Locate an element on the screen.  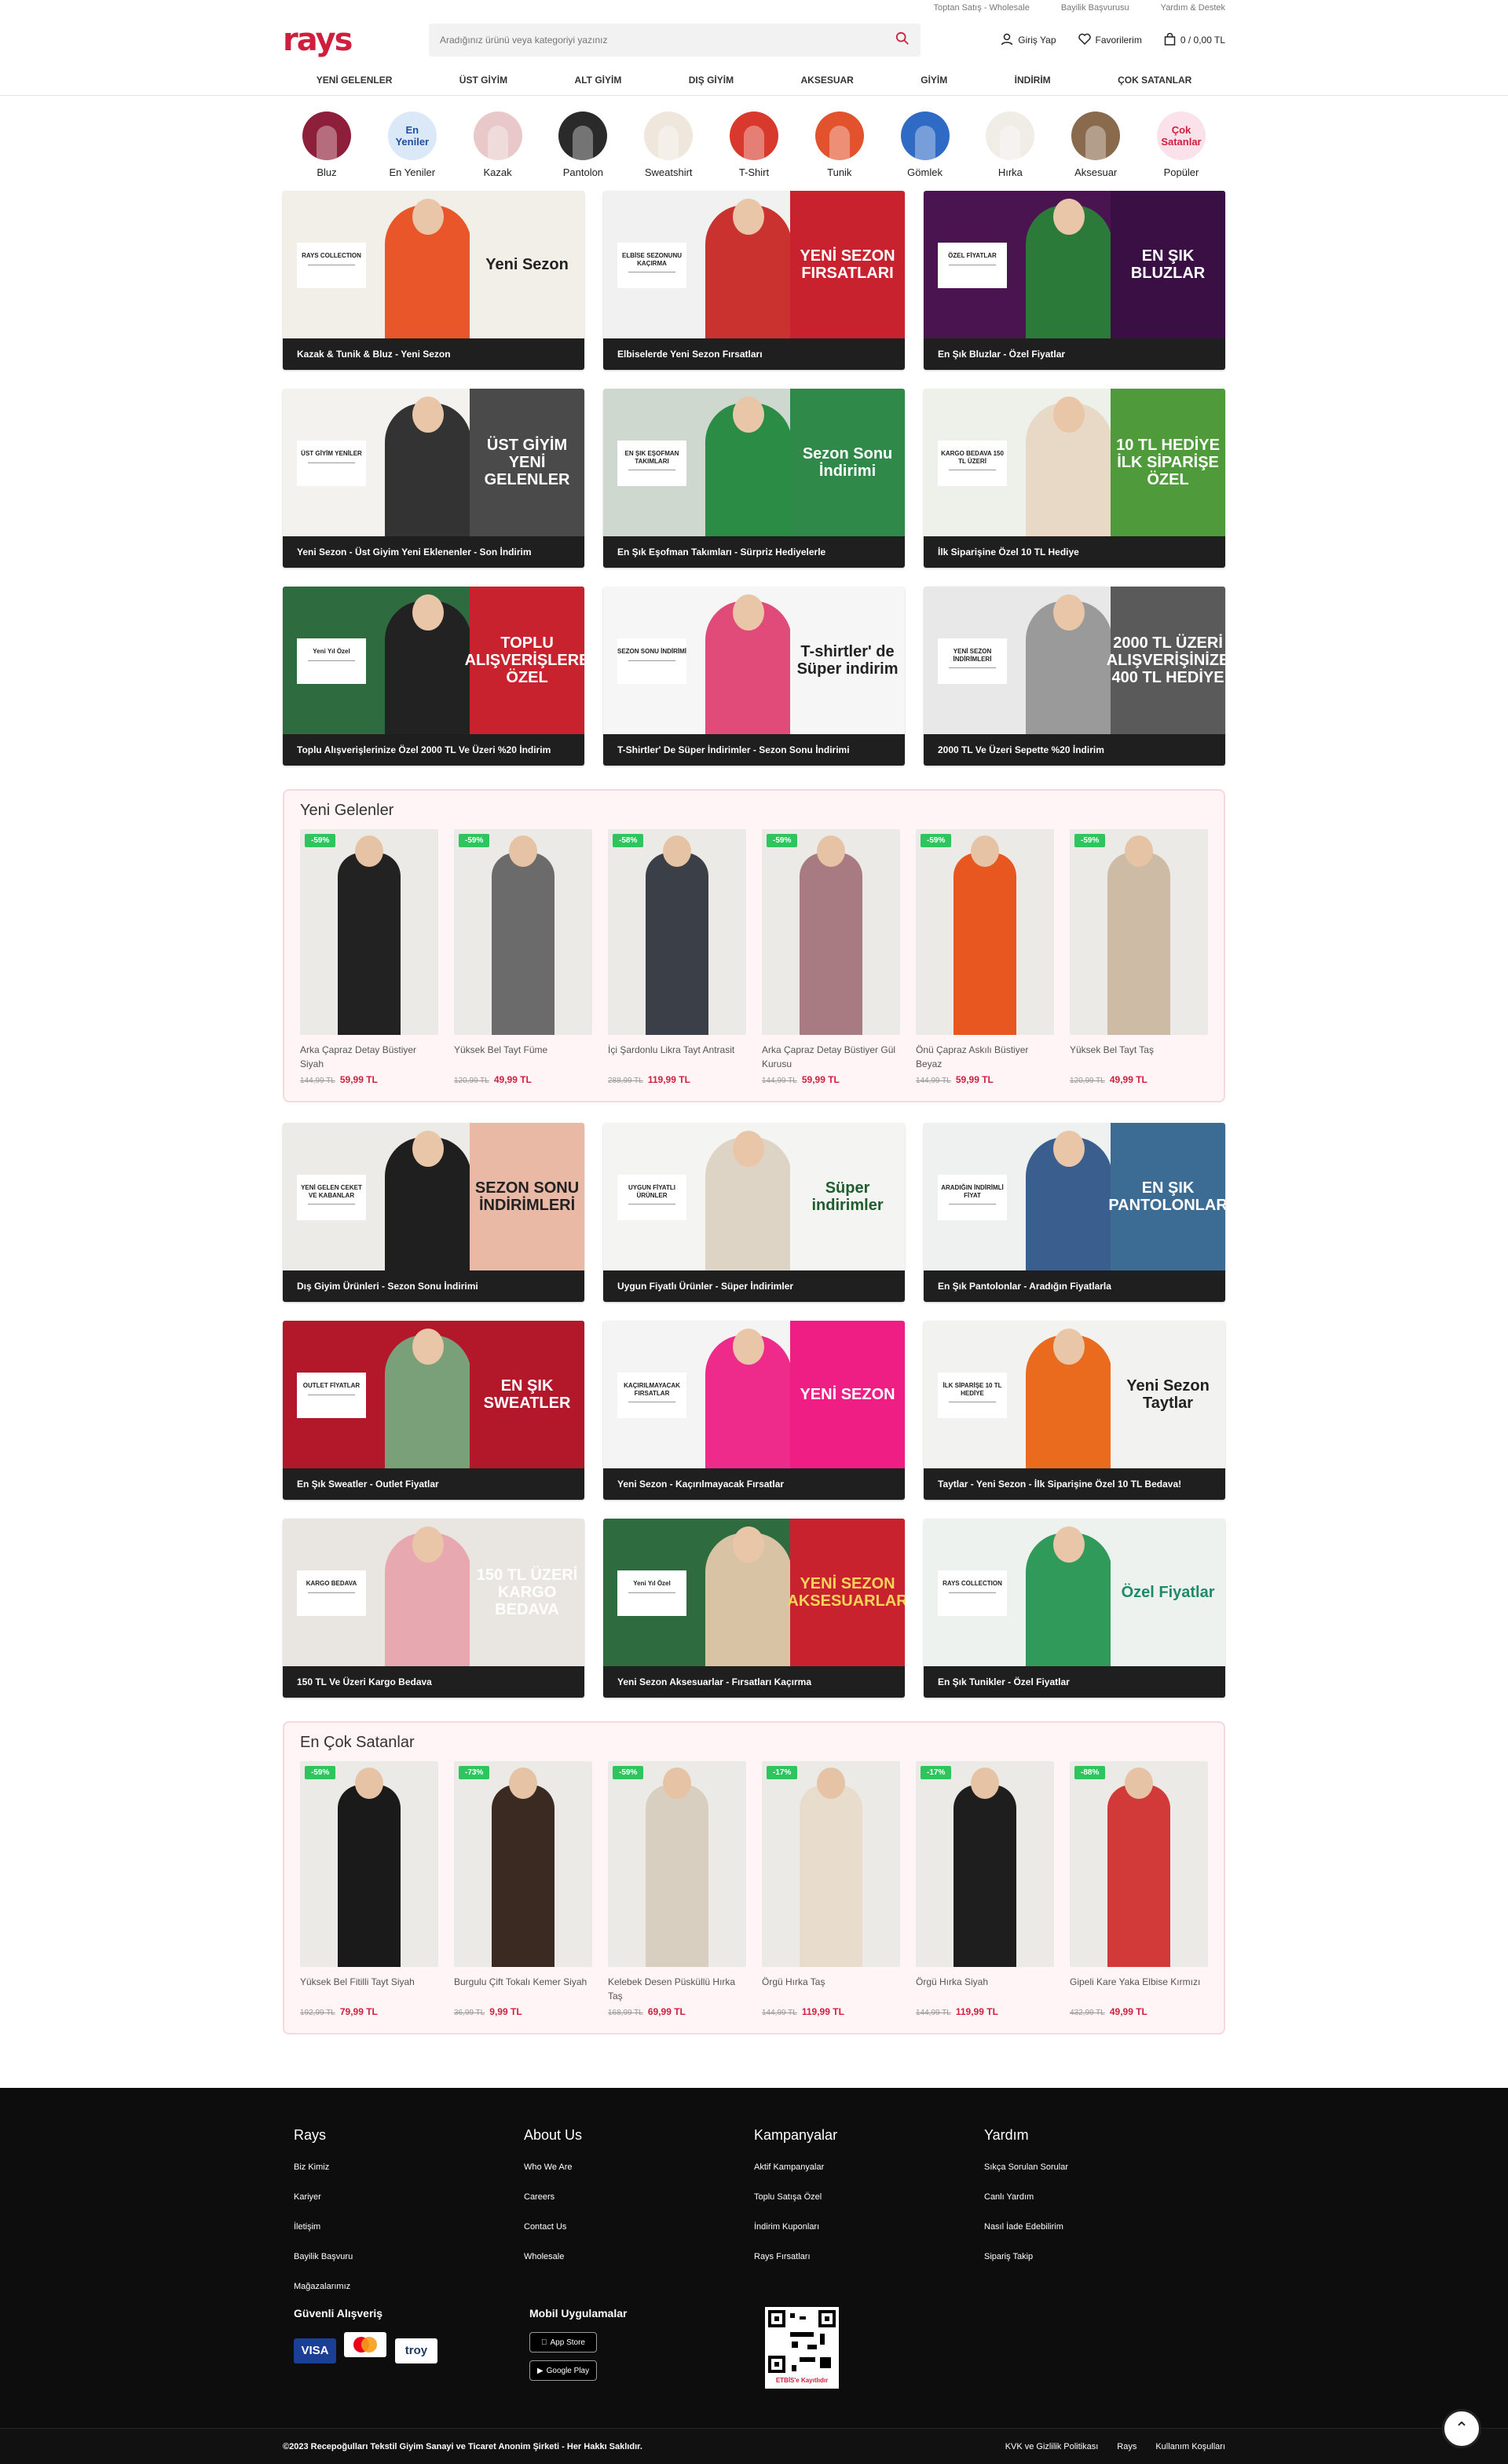
product-card: -59% Yüksek Bel Tayt Taş 120,99 TL 49,99 TL is located at coordinates (1139, 957).